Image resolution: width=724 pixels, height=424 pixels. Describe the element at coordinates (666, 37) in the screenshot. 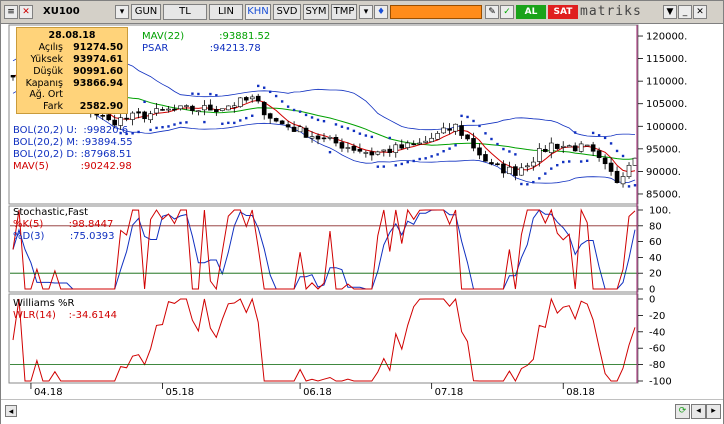

I see `price-axis-label: 120000.` at that location.